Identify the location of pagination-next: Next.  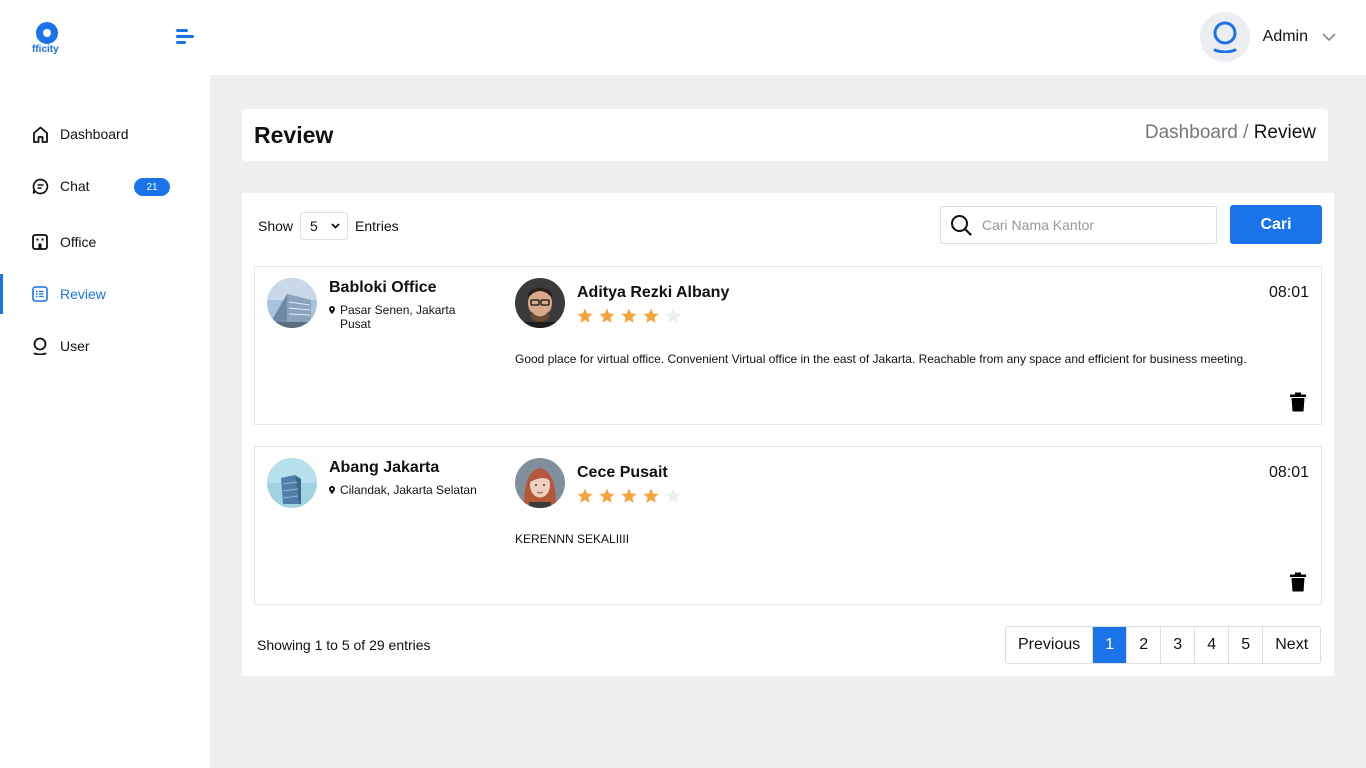
(1291, 645).